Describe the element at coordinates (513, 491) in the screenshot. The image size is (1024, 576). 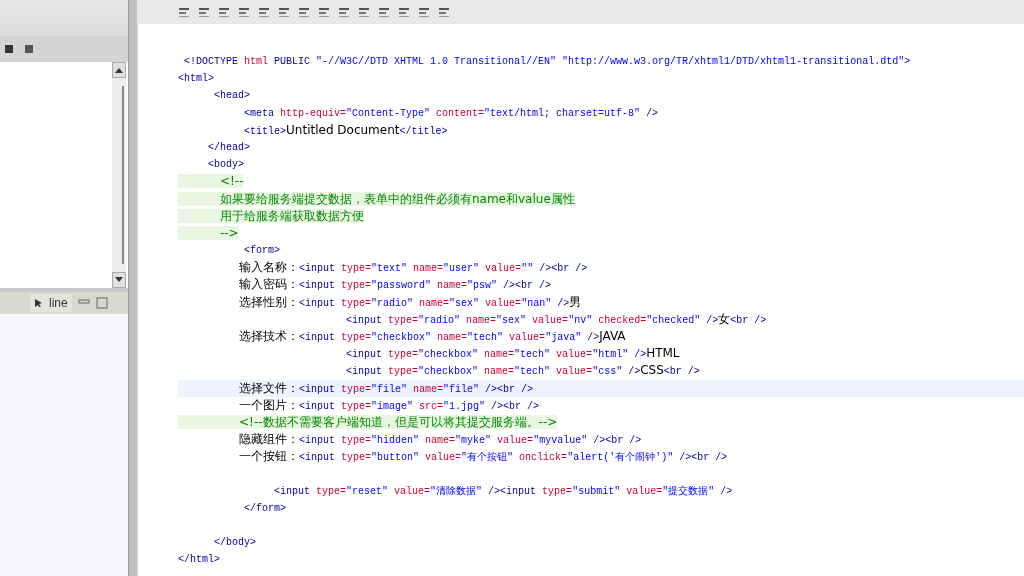
I see `code-token: /><input` at that location.